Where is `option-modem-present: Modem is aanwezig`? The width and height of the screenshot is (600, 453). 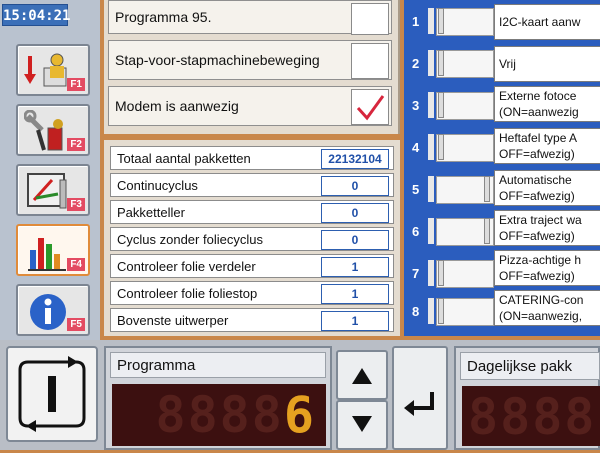 option-modem-present: Modem is aanwezig is located at coordinates (250, 106).